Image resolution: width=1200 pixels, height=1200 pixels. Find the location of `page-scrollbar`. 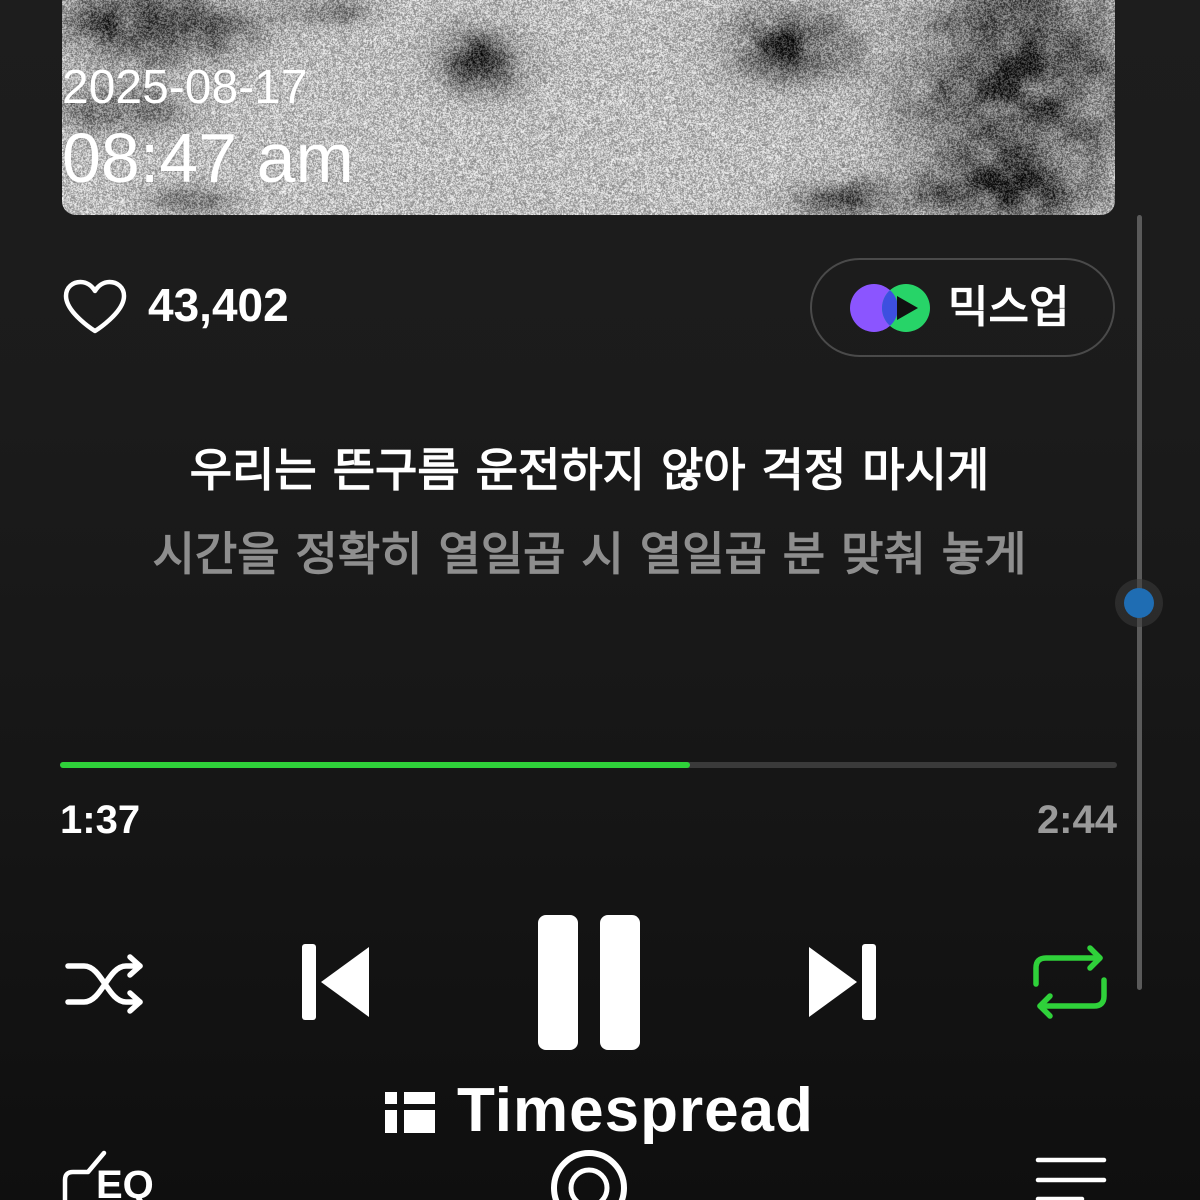

page-scrollbar is located at coordinates (1139, 602).